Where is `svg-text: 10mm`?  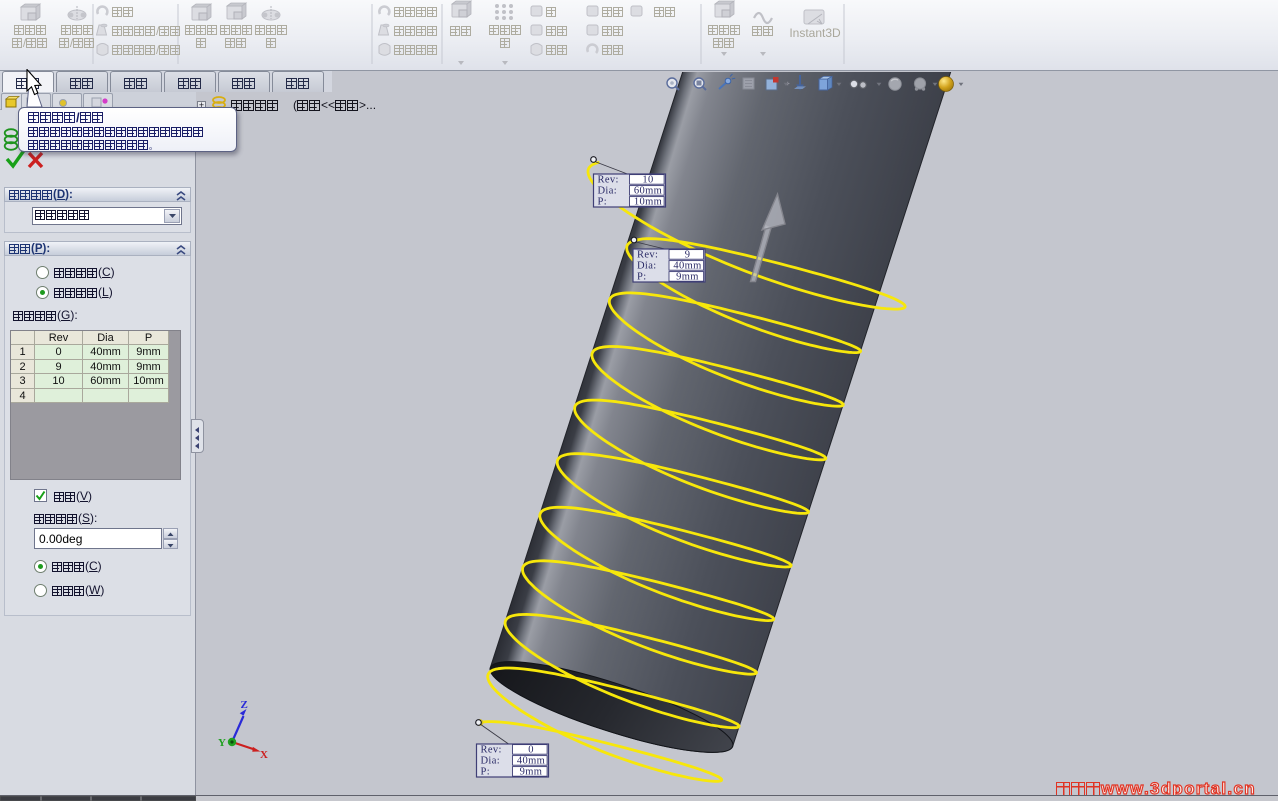 svg-text: 10mm is located at coordinates (648, 202).